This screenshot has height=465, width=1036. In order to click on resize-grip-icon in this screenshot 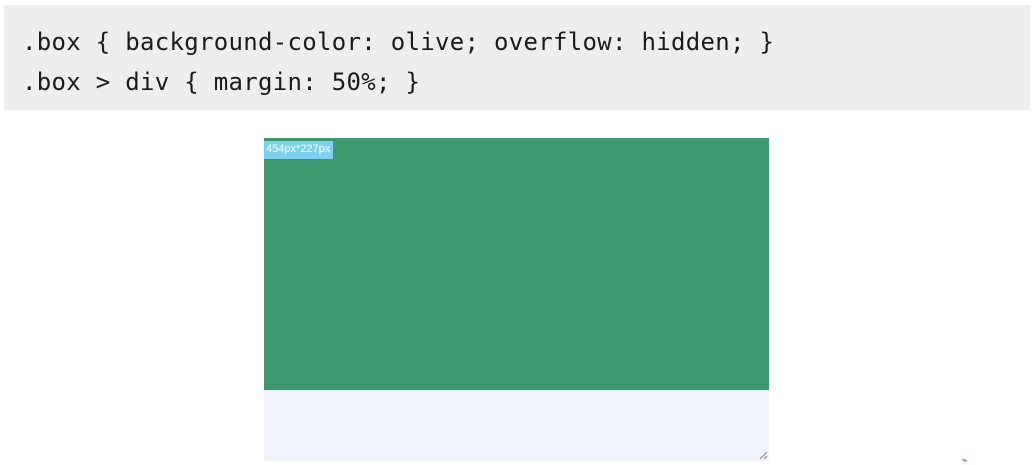, I will do `click(763, 455)`.